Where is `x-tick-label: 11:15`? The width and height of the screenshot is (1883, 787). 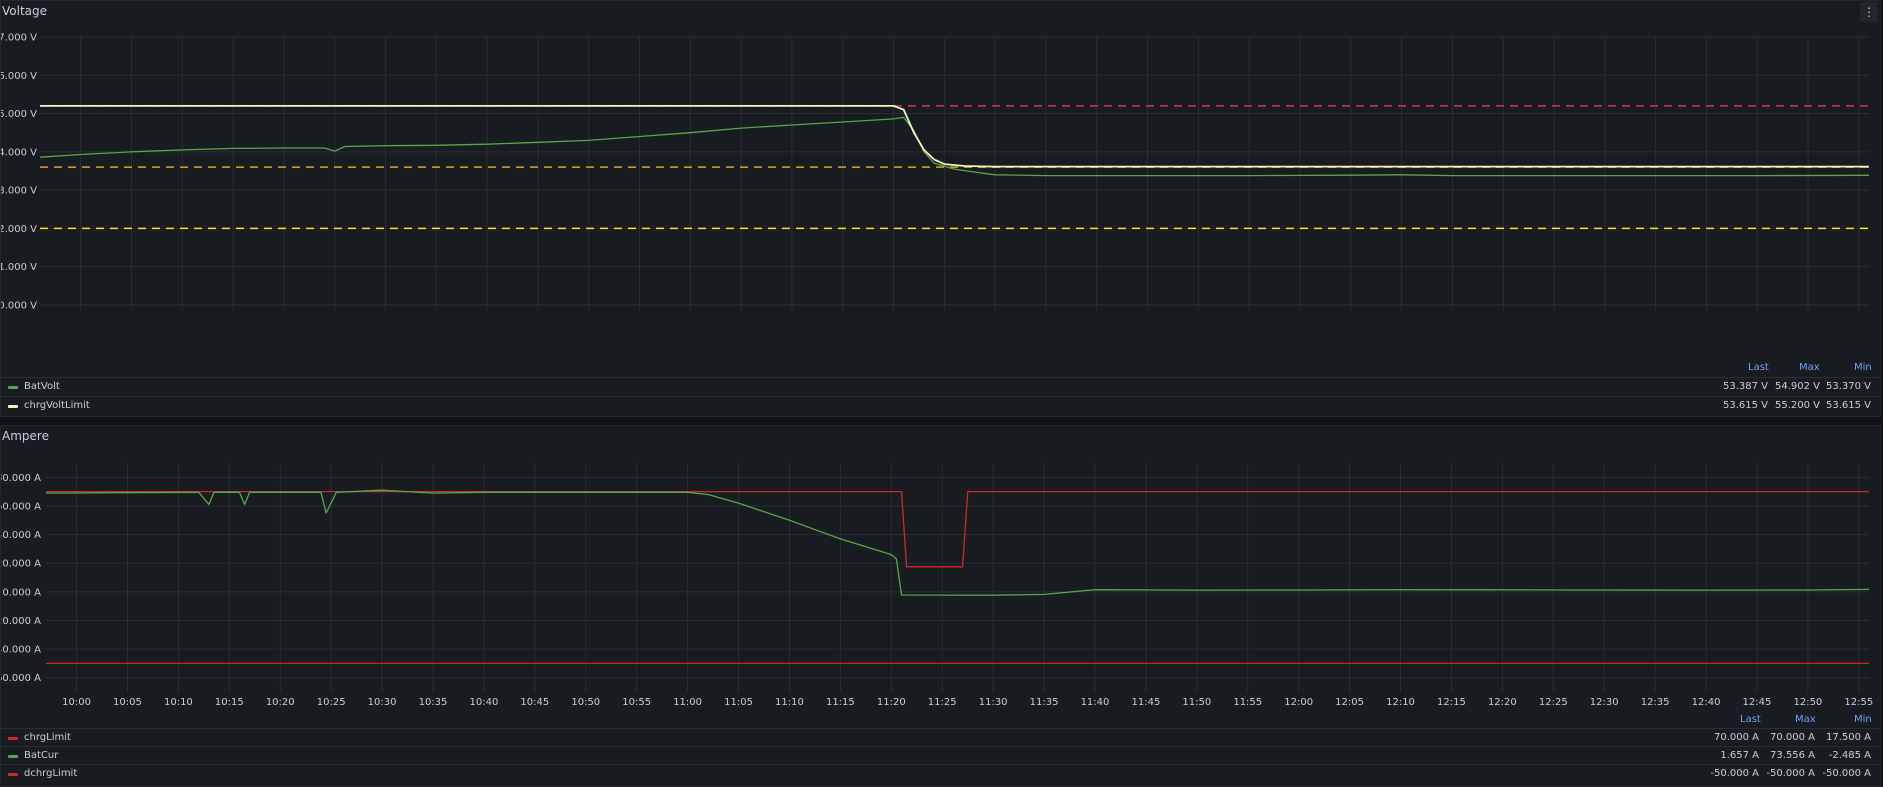 x-tick-label: 11:15 is located at coordinates (840, 702).